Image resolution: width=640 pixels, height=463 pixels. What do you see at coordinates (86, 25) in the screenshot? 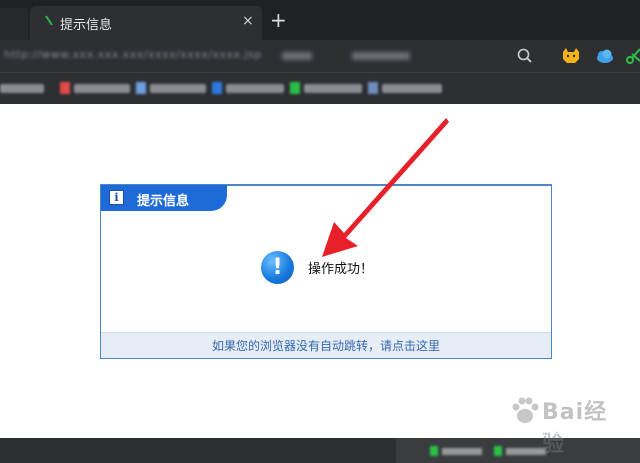
I see `tab-title: 提示信息` at bounding box center [86, 25].